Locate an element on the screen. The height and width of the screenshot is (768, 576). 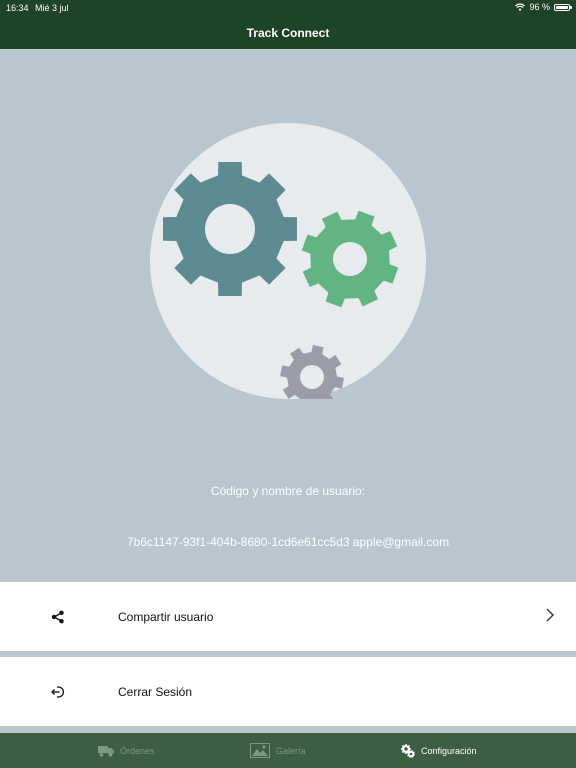
truck-icon is located at coordinates (106, 751).